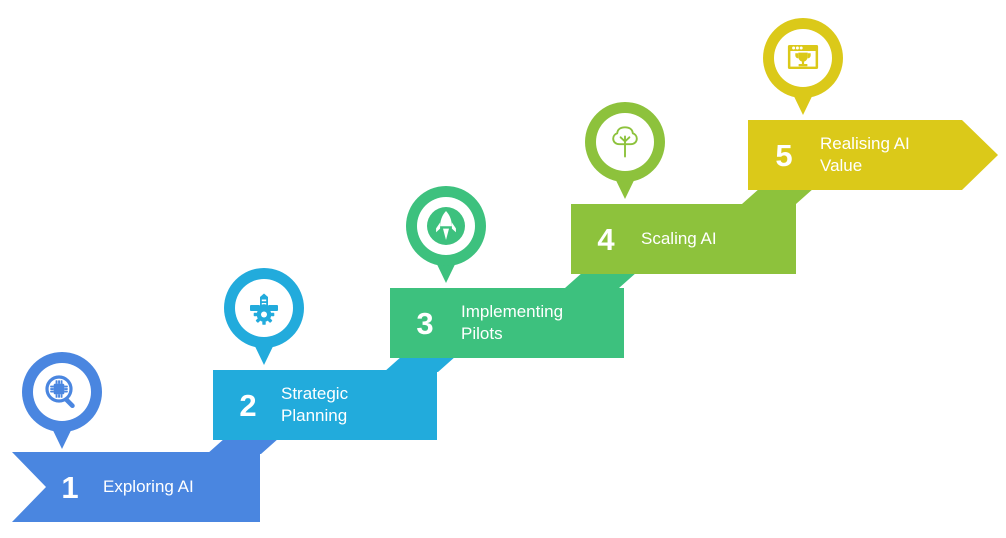  I want to click on step-banner: 1 Exploring AI, so click(136, 487).